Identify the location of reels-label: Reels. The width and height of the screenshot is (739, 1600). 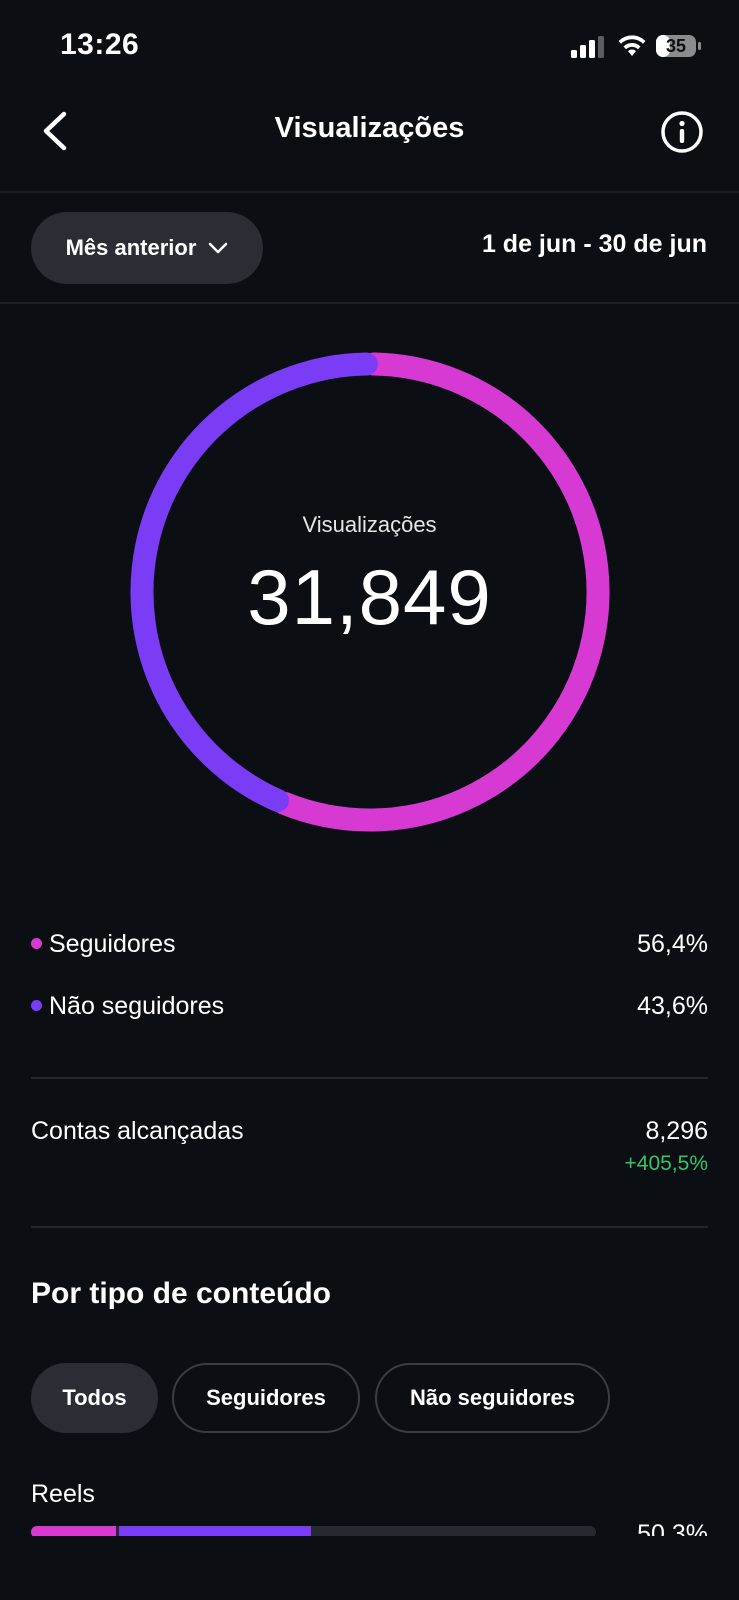
(63, 1494).